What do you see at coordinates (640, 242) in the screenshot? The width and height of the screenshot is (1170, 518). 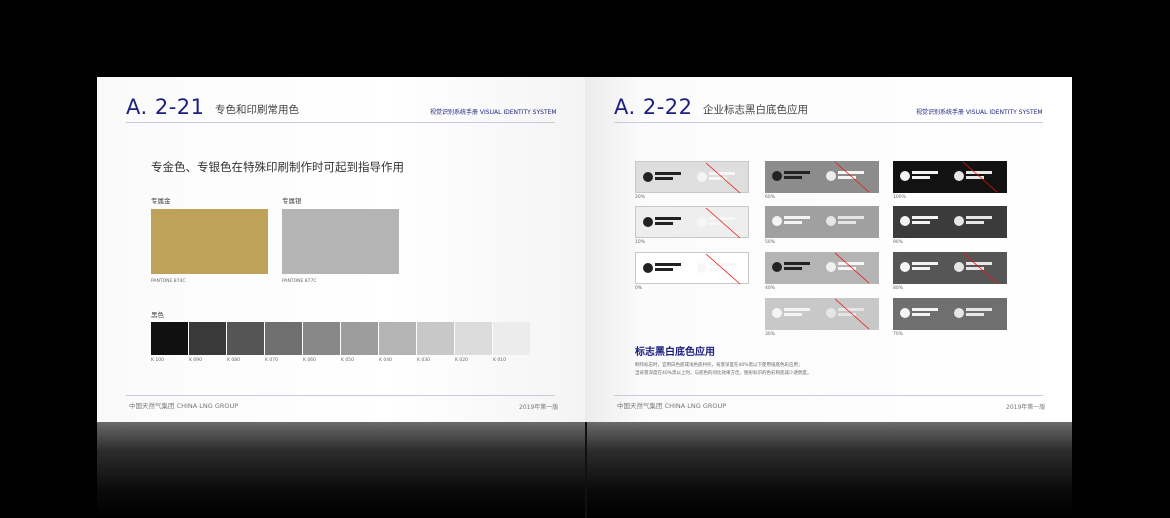 I see `logo-card-percent: 10%` at bounding box center [640, 242].